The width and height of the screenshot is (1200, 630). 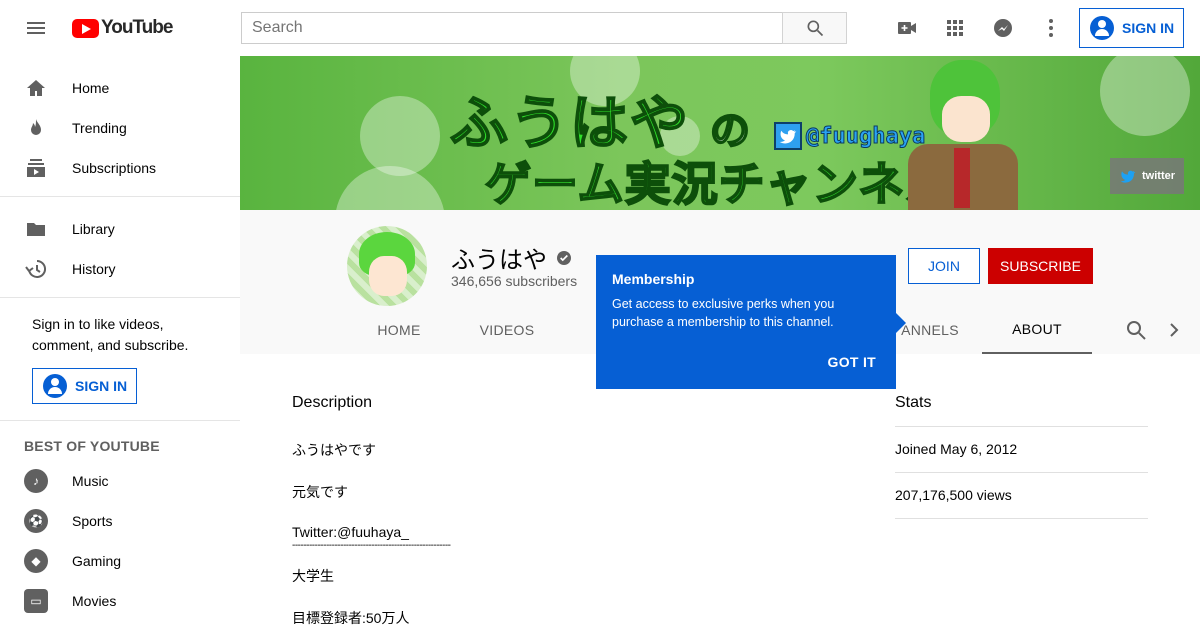 What do you see at coordinates (93, 229) in the screenshot?
I see `sidebar-item-label: Library` at bounding box center [93, 229].